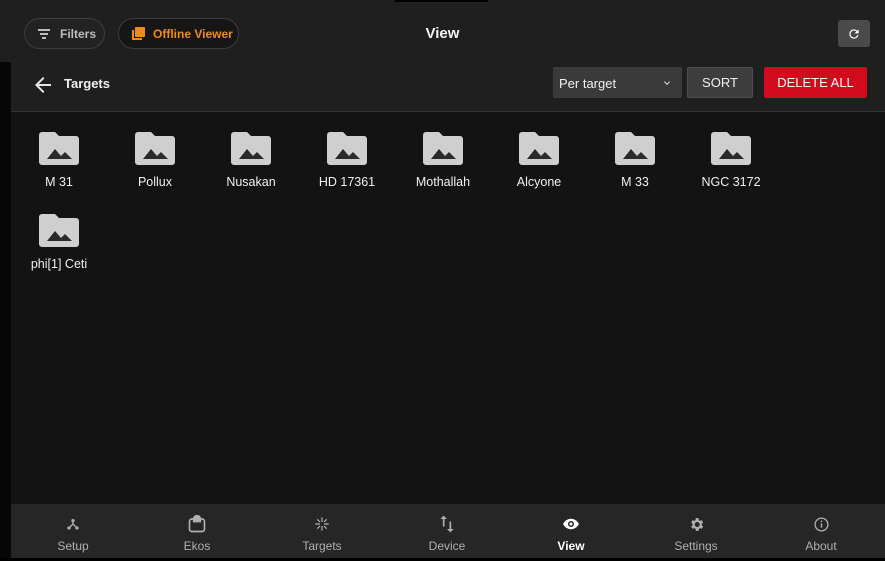  Describe the element at coordinates (155, 182) in the screenshot. I see `folder-label: Pollux` at that location.